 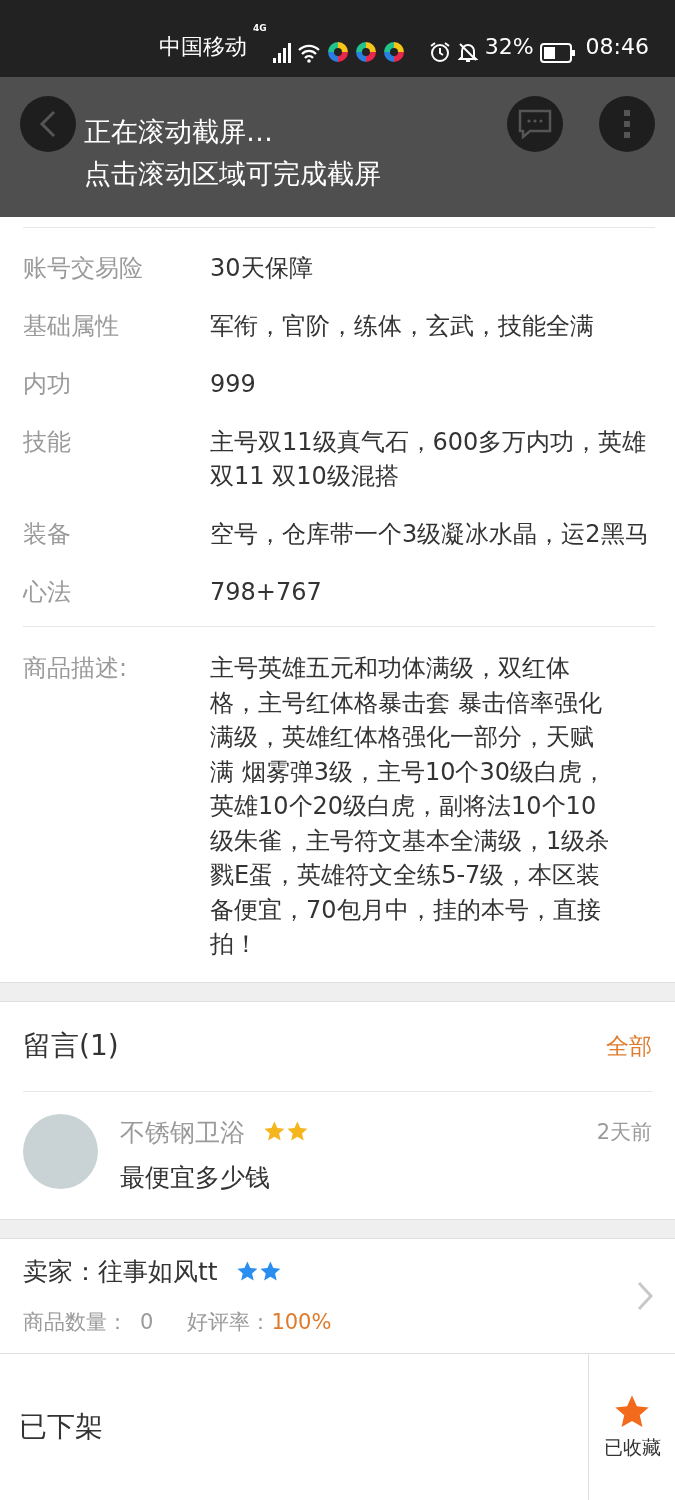 What do you see at coordinates (47, 592) in the screenshot?
I see `detail-label: 心法` at bounding box center [47, 592].